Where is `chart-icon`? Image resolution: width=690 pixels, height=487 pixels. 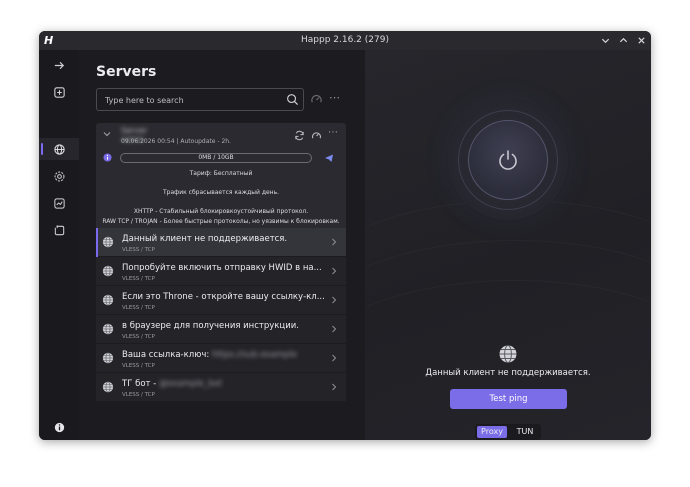
chart-icon is located at coordinates (59, 203).